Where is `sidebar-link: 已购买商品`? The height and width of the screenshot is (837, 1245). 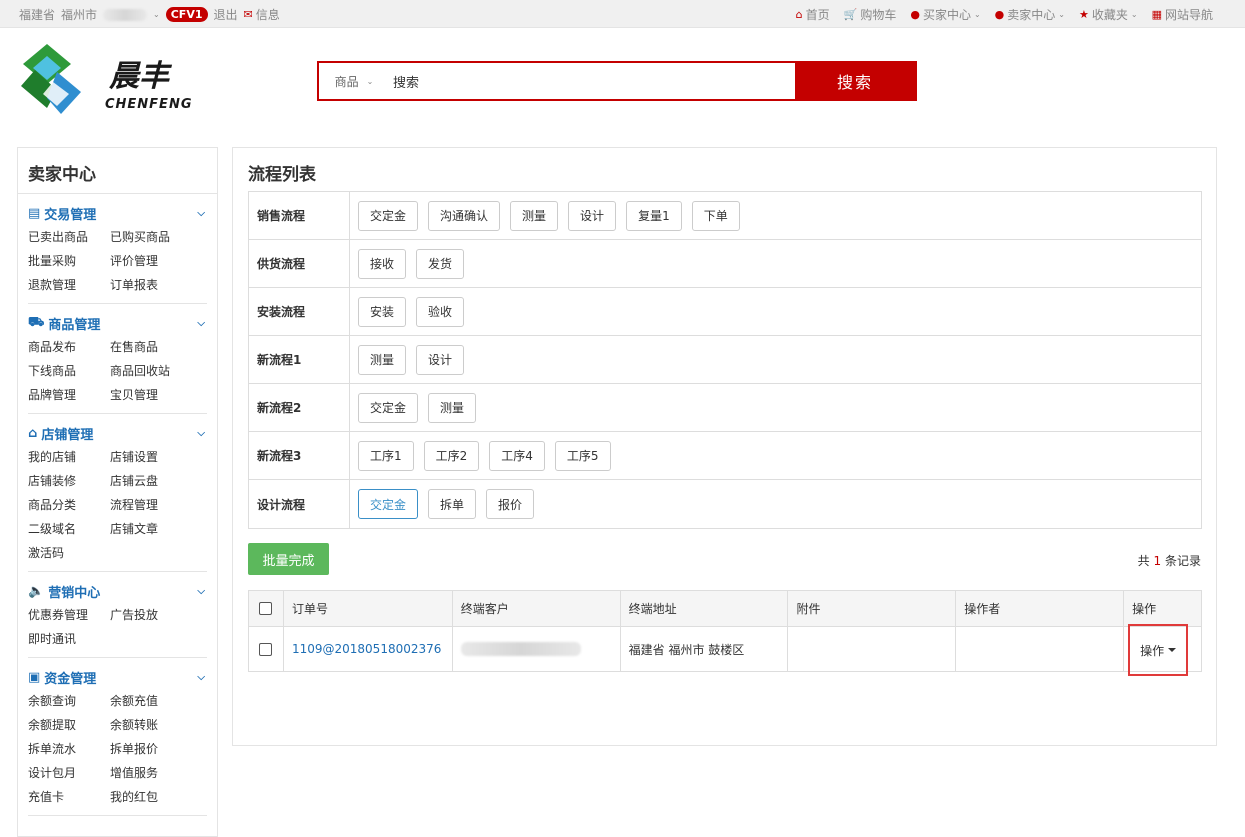 sidebar-link: 已购买商品 is located at coordinates (155, 237).